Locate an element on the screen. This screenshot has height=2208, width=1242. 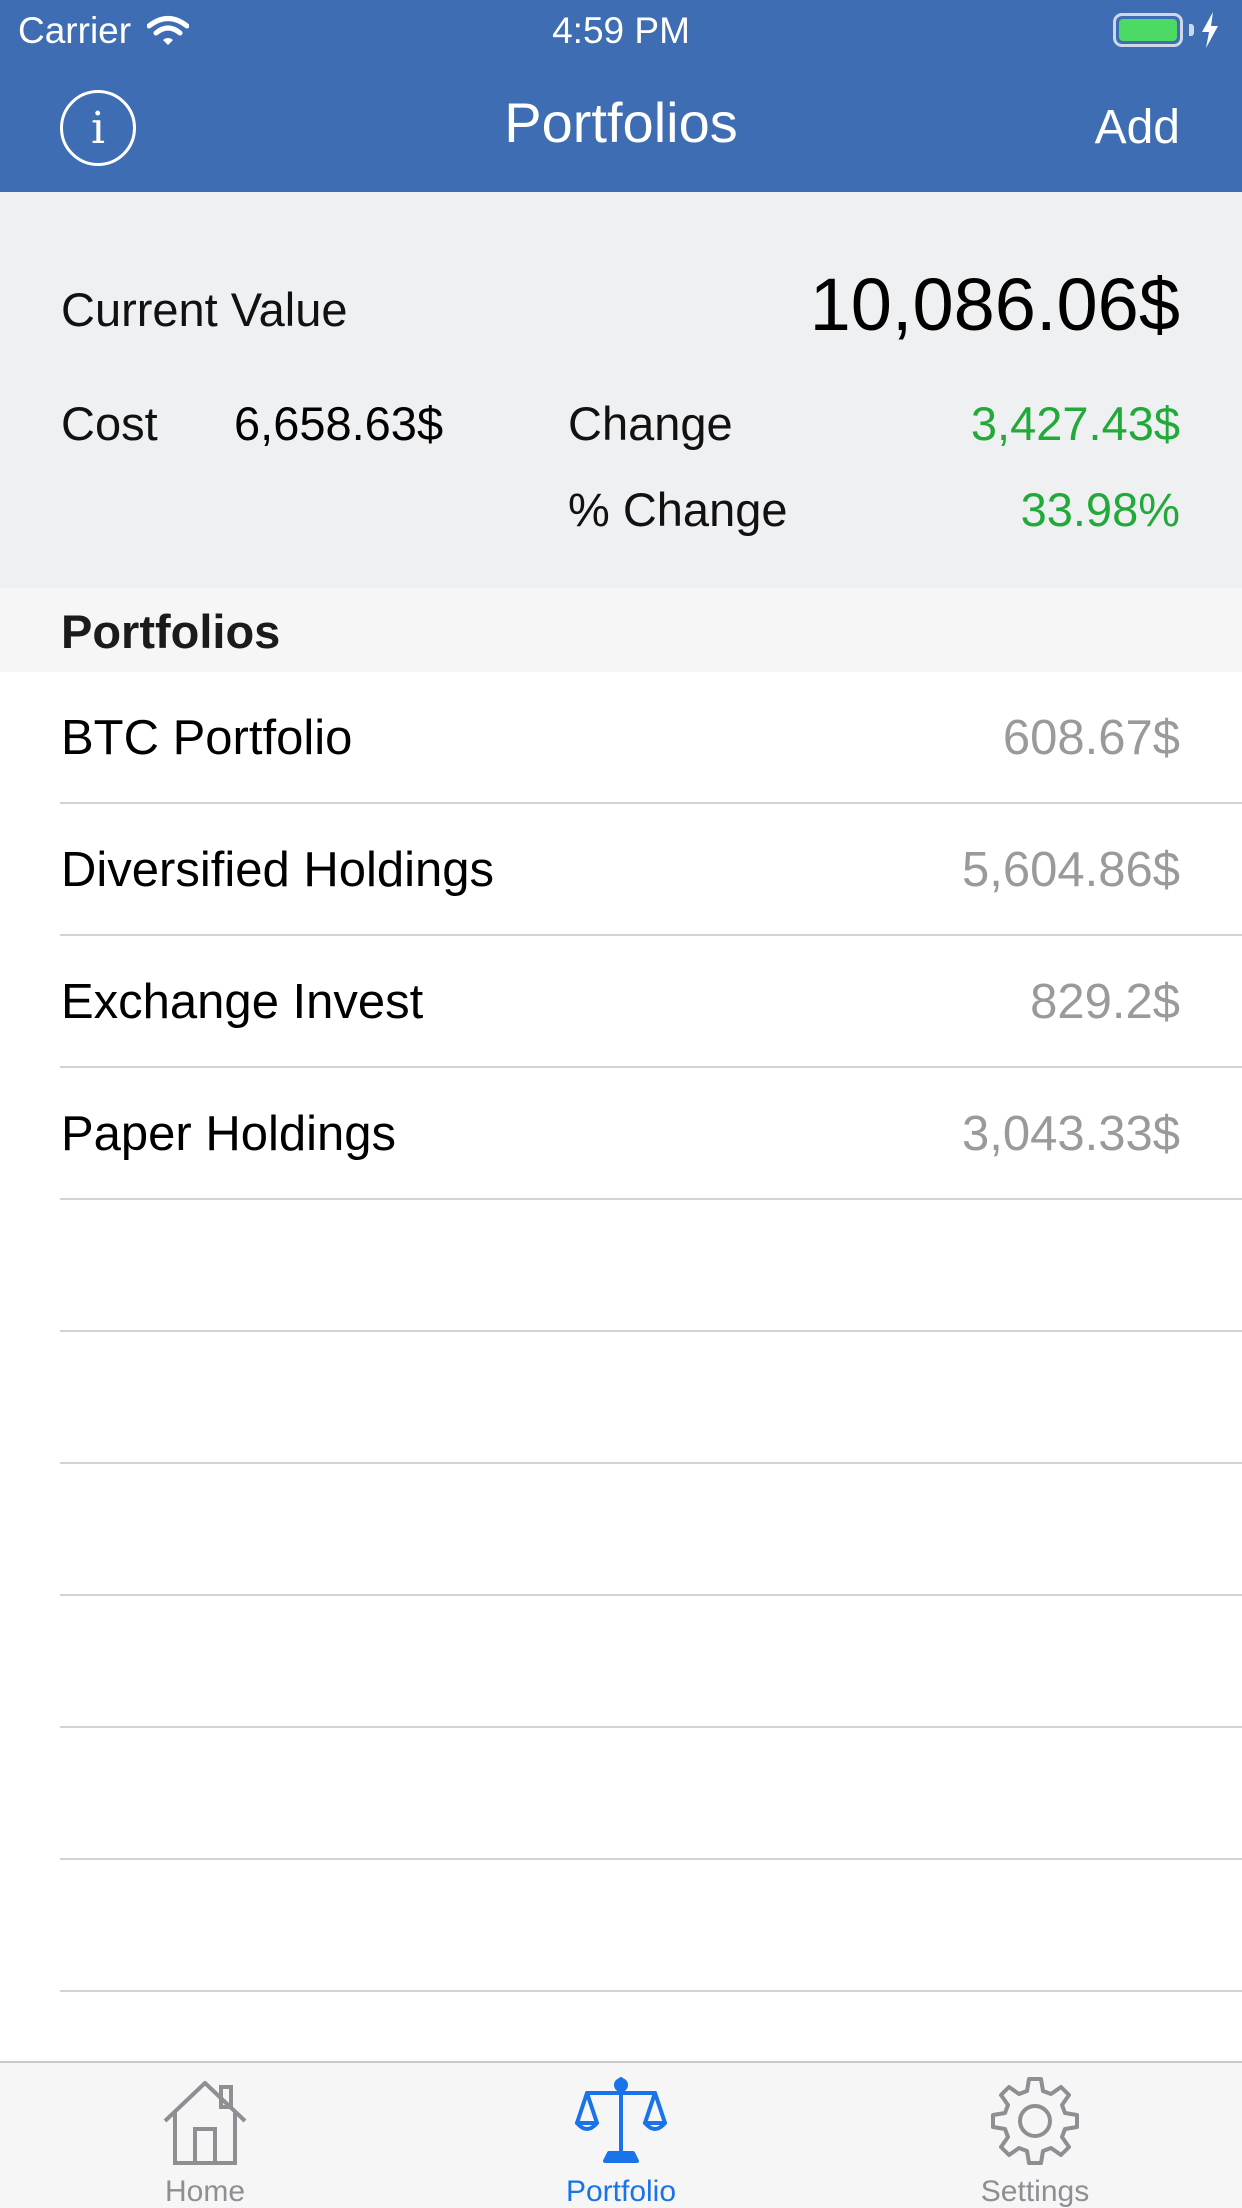
status-time: 4:59 PM is located at coordinates (621, 30).